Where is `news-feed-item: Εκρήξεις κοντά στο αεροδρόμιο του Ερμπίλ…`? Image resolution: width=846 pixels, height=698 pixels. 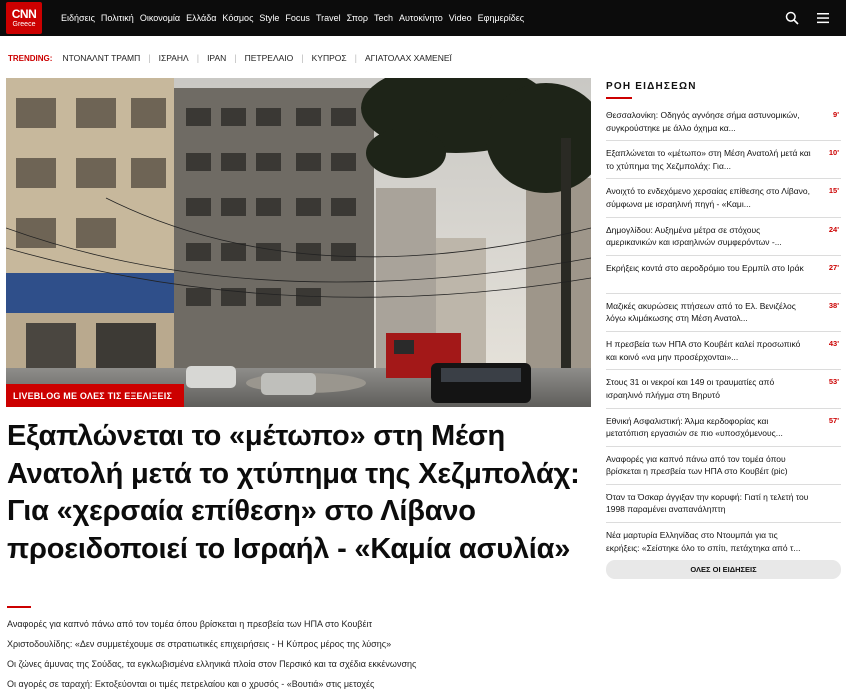 news-feed-item: Εκρήξεις κοντά στο αεροδρόμιο του Ερμπίλ… is located at coordinates (723, 275).